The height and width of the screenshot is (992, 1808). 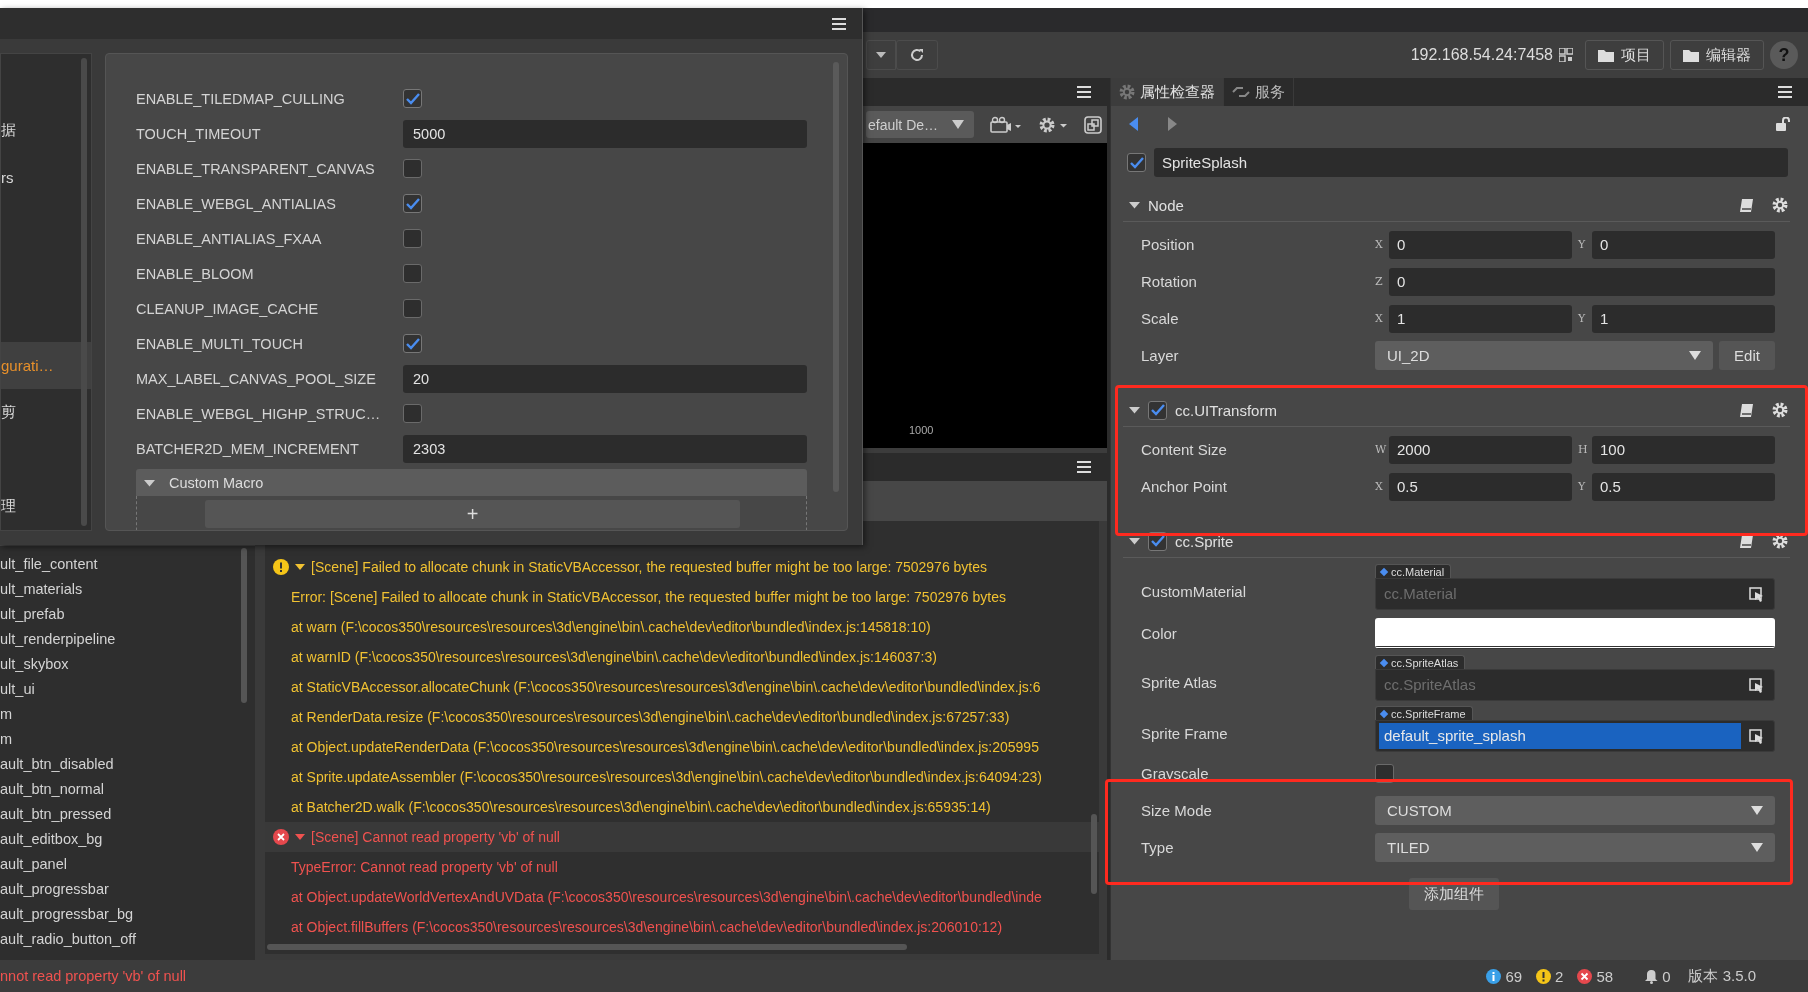 I want to click on settings-nav-item: 剪, so click(x=46, y=412).